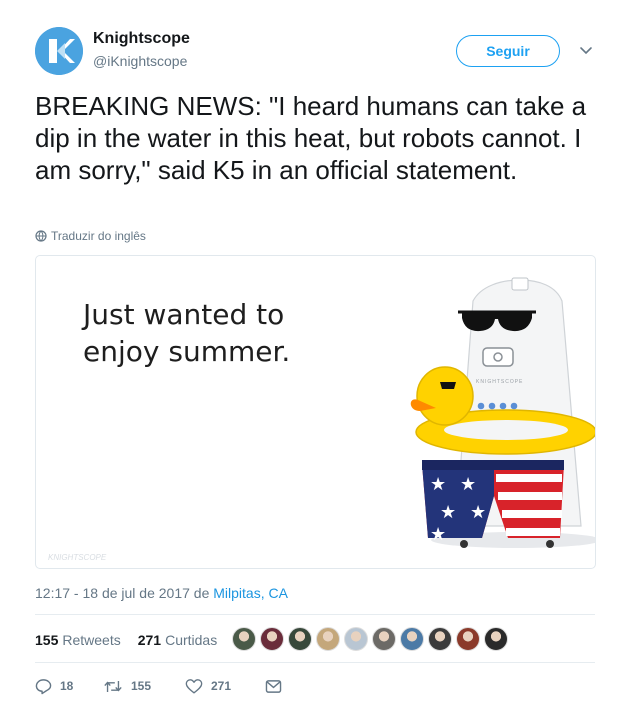 The image size is (624, 709). I want to click on reply-count: 18, so click(67, 686).